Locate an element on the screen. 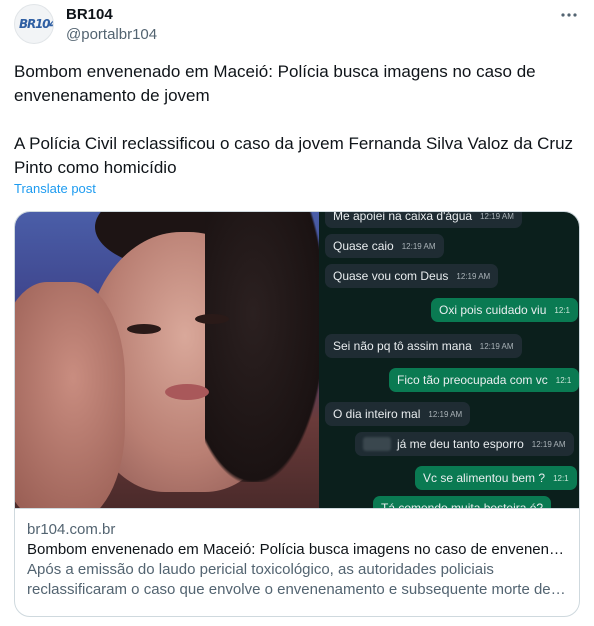 The height and width of the screenshot is (626, 594). avatar: BR104 is located at coordinates (34, 24).